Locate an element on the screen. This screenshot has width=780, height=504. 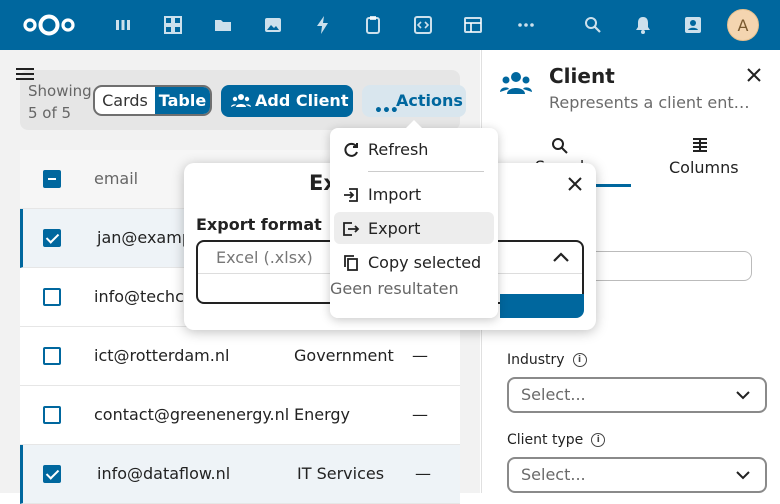
menu-item-export: Export is located at coordinates (414, 228).